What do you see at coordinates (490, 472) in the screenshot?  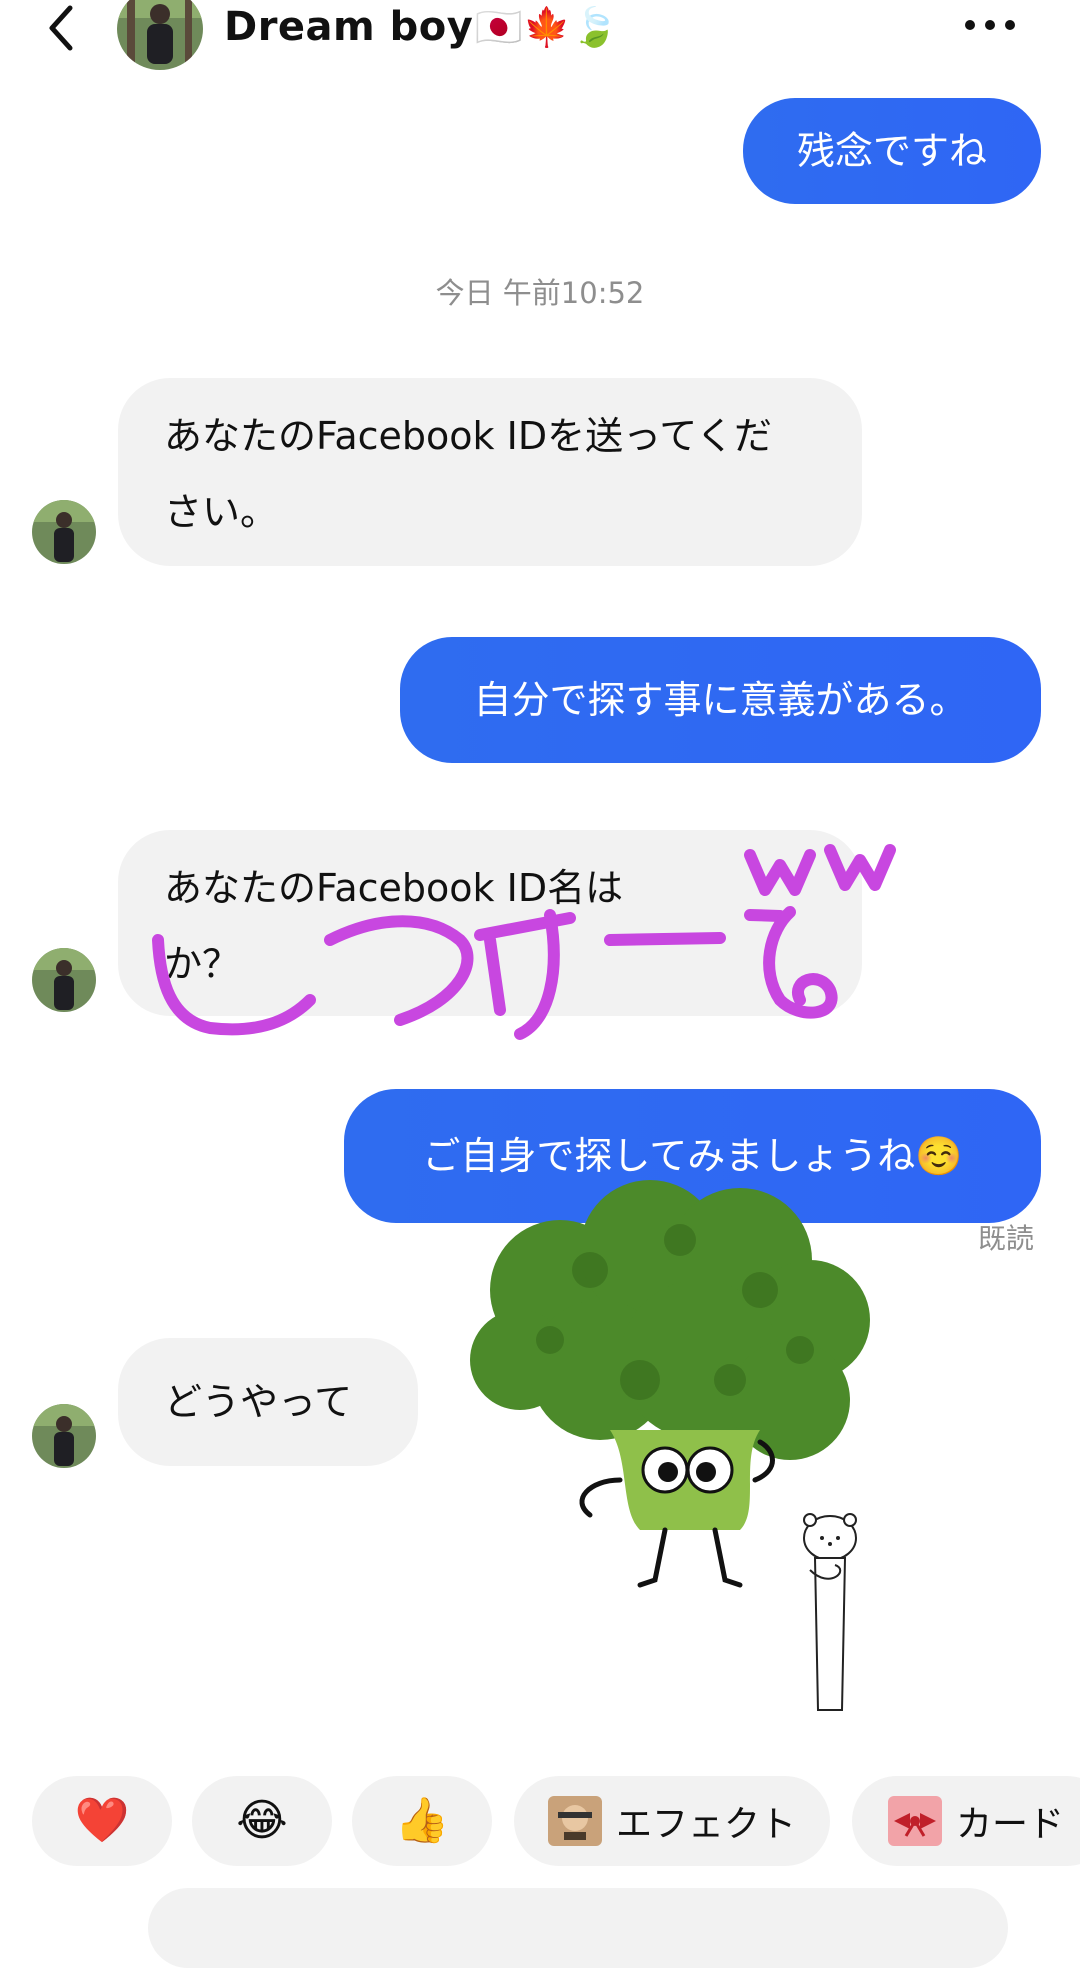 I see `message-bubble-incoming: あなたのFacebook IDを送ってくだ さい。` at bounding box center [490, 472].